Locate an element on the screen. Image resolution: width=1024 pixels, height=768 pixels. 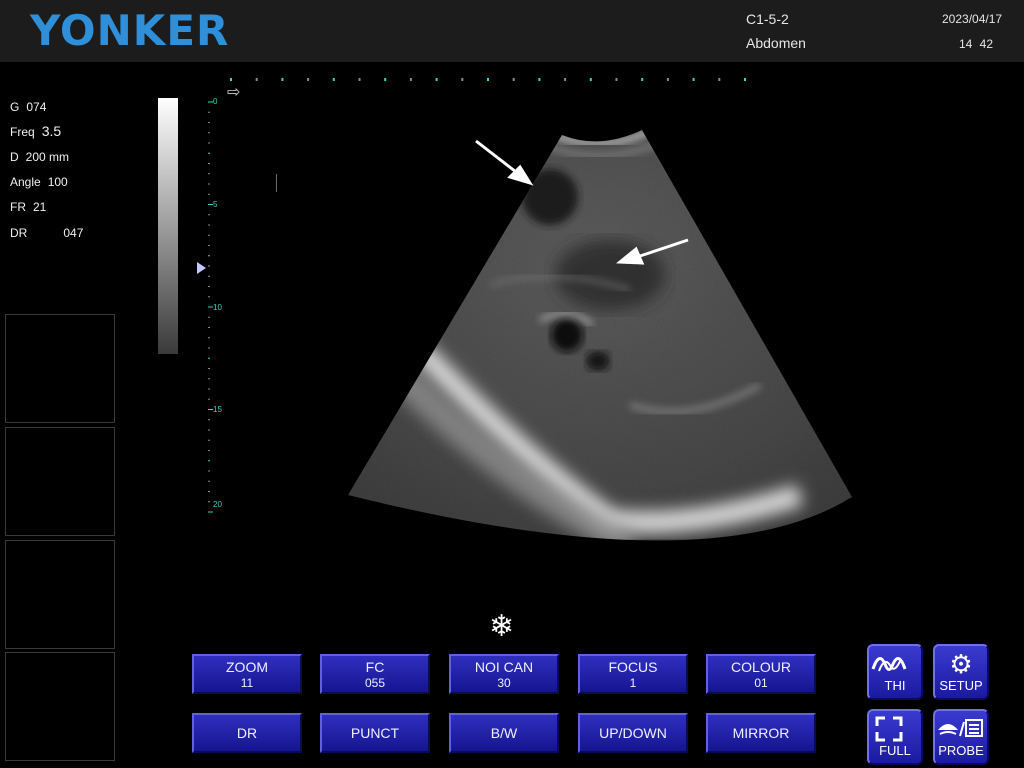
gear-icon: ⚙ is located at coordinates (961, 664).